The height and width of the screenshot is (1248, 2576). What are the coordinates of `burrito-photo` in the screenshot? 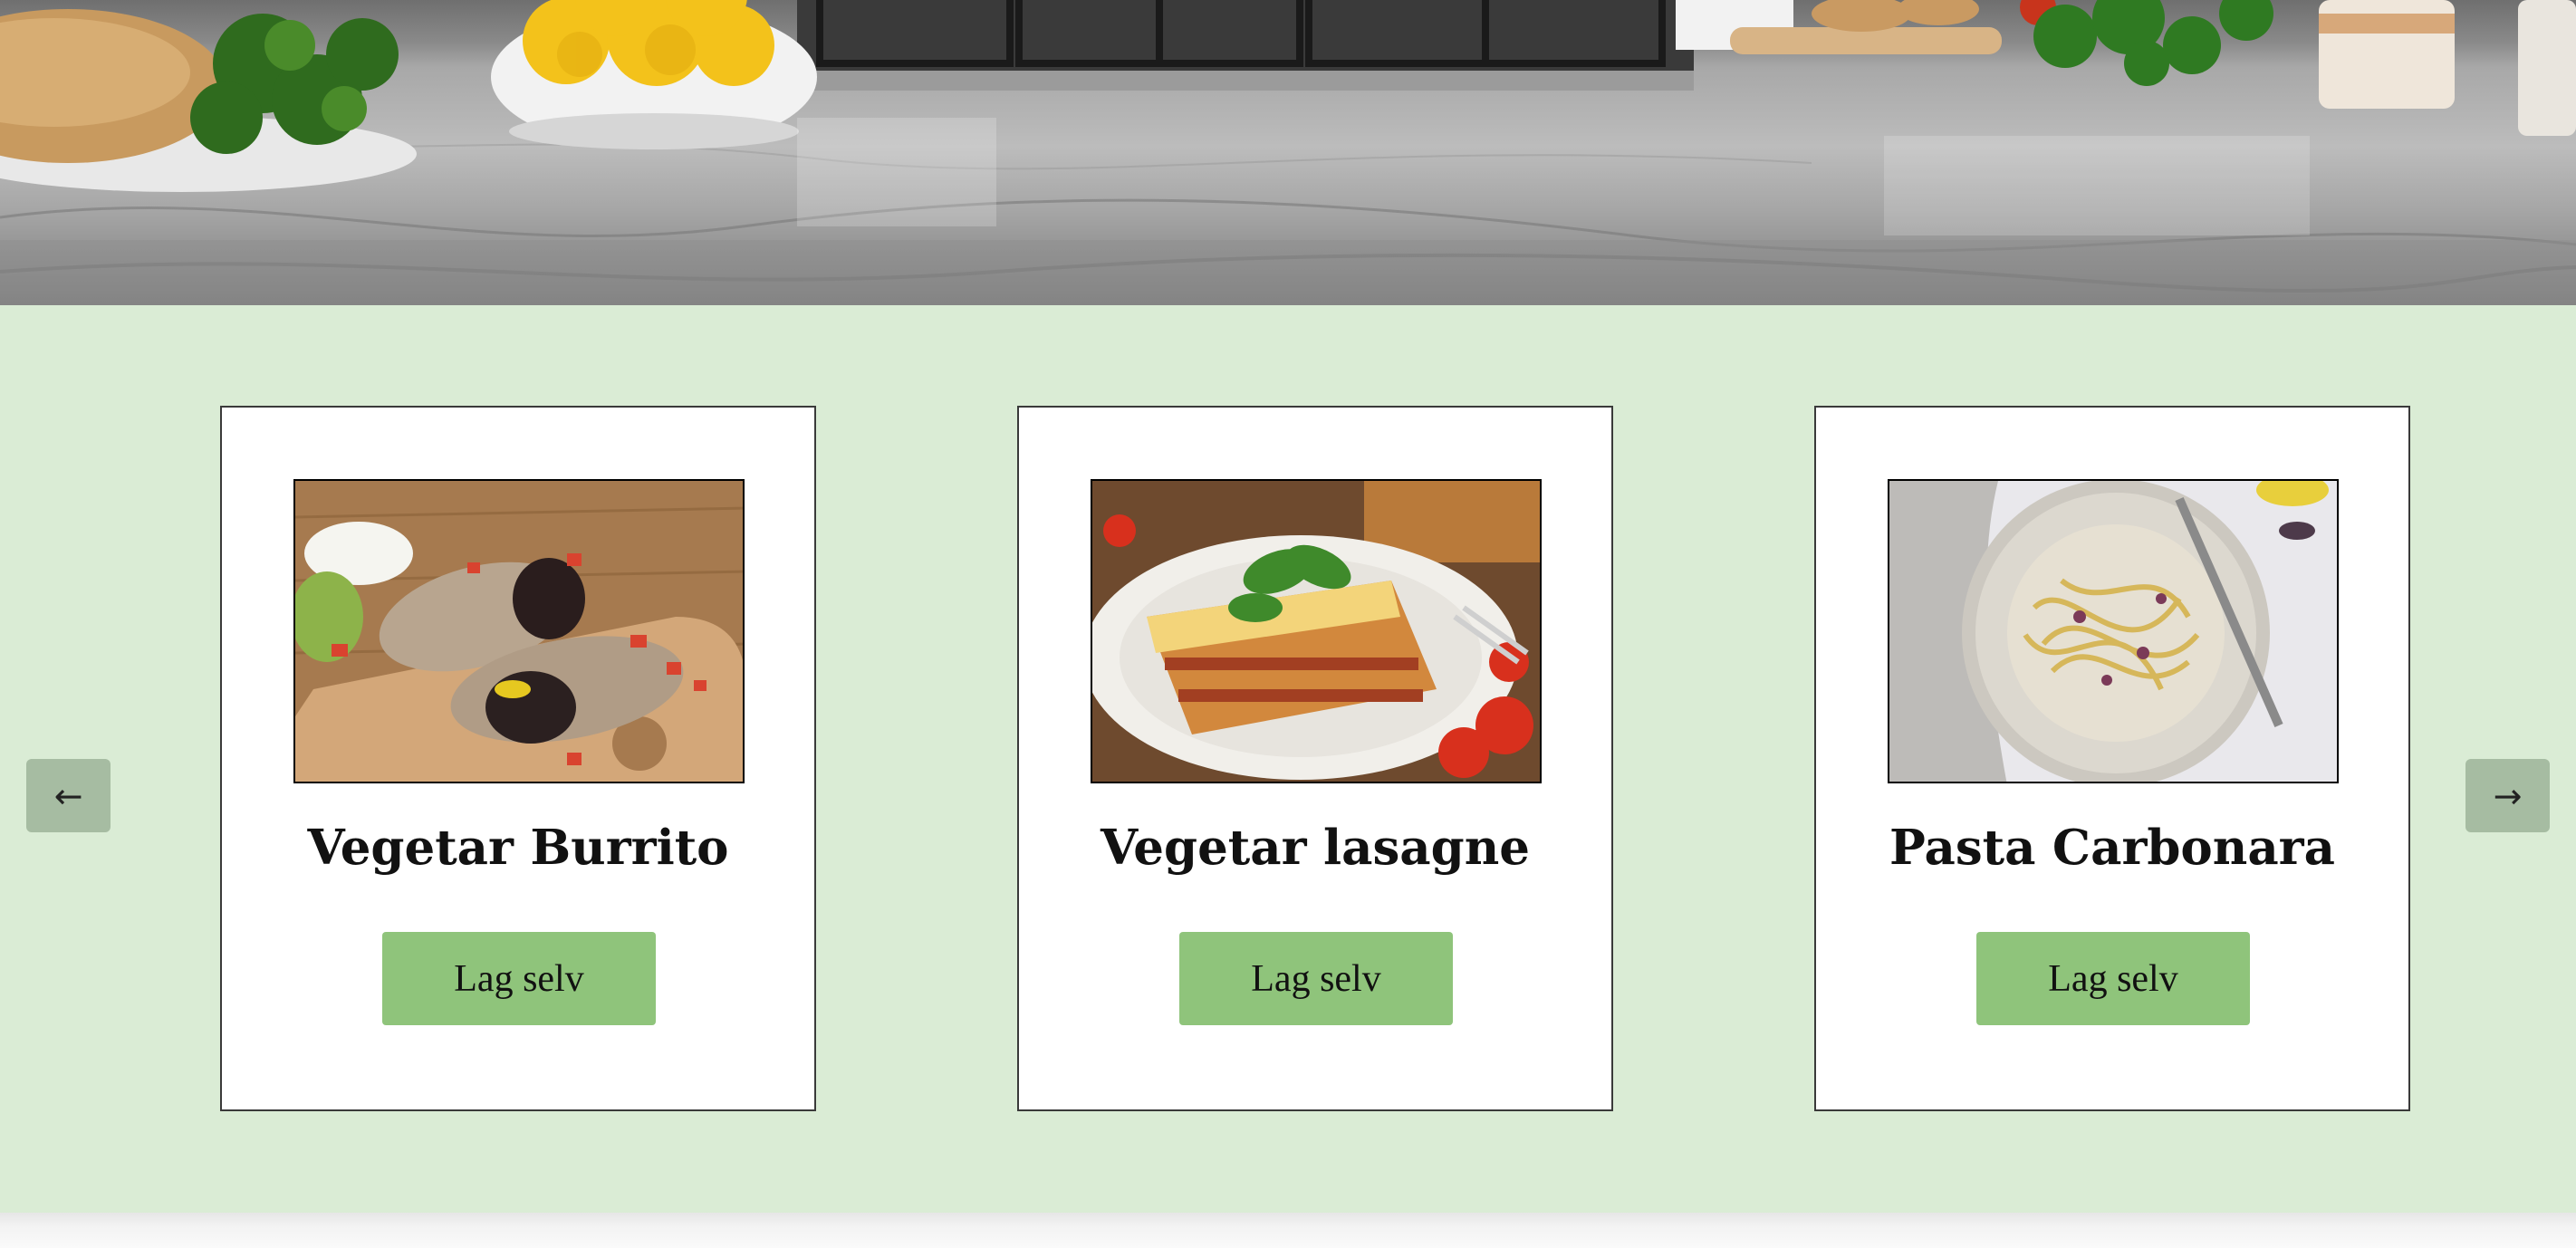 It's located at (519, 631).